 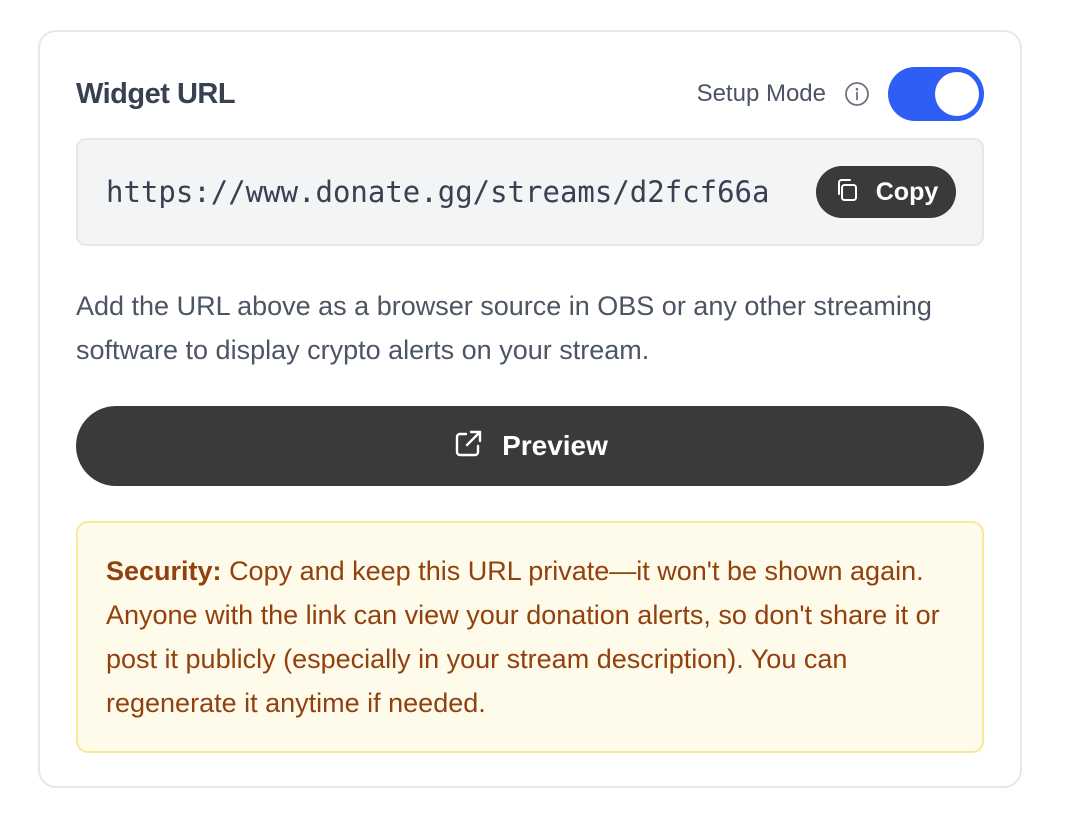 I want to click on copy-button-label: Copy, so click(x=907, y=191).